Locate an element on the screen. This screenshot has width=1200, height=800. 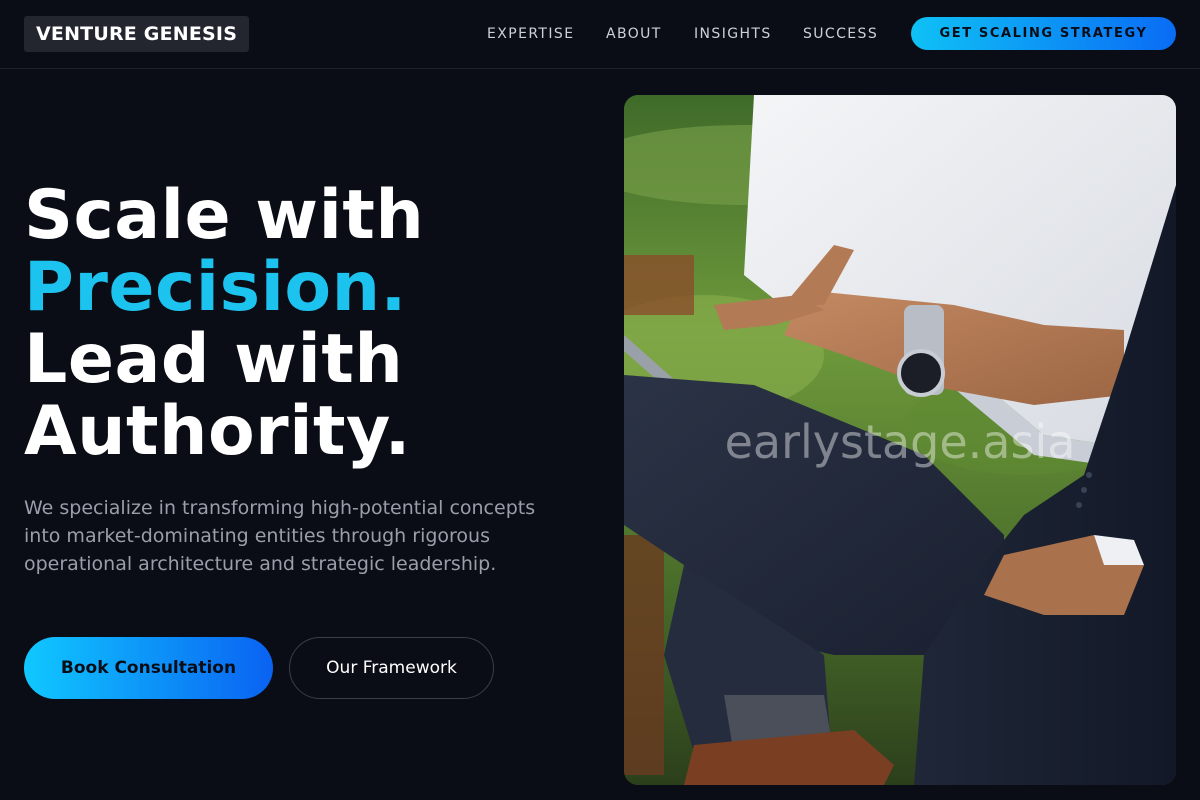
watermark-text: earlystage.asia is located at coordinates (900, 442).